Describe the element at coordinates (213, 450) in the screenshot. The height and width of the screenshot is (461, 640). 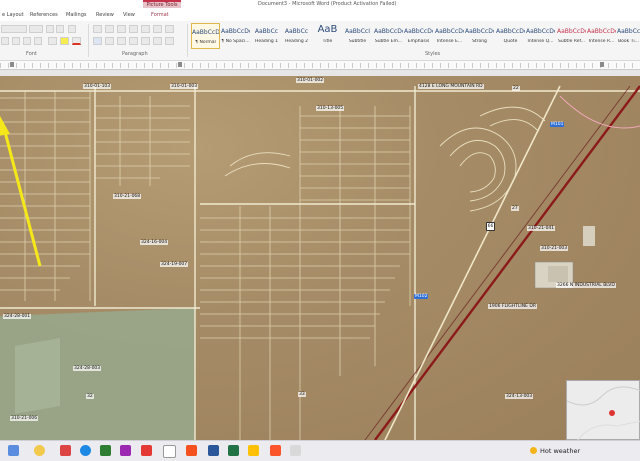
I see `word-icon` at that location.